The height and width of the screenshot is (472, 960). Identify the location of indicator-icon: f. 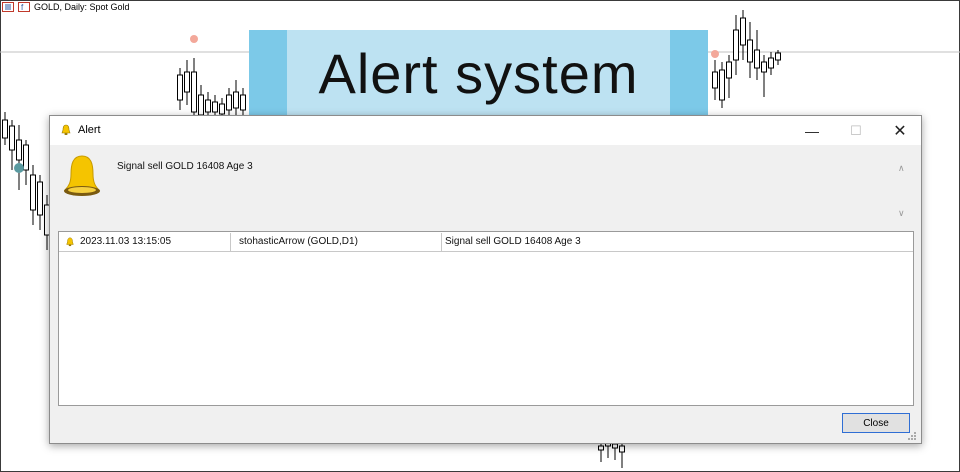
(24, 7).